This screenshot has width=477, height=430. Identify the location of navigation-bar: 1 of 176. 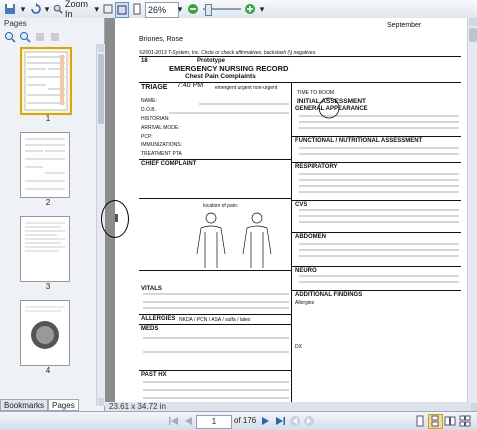
(238, 420).